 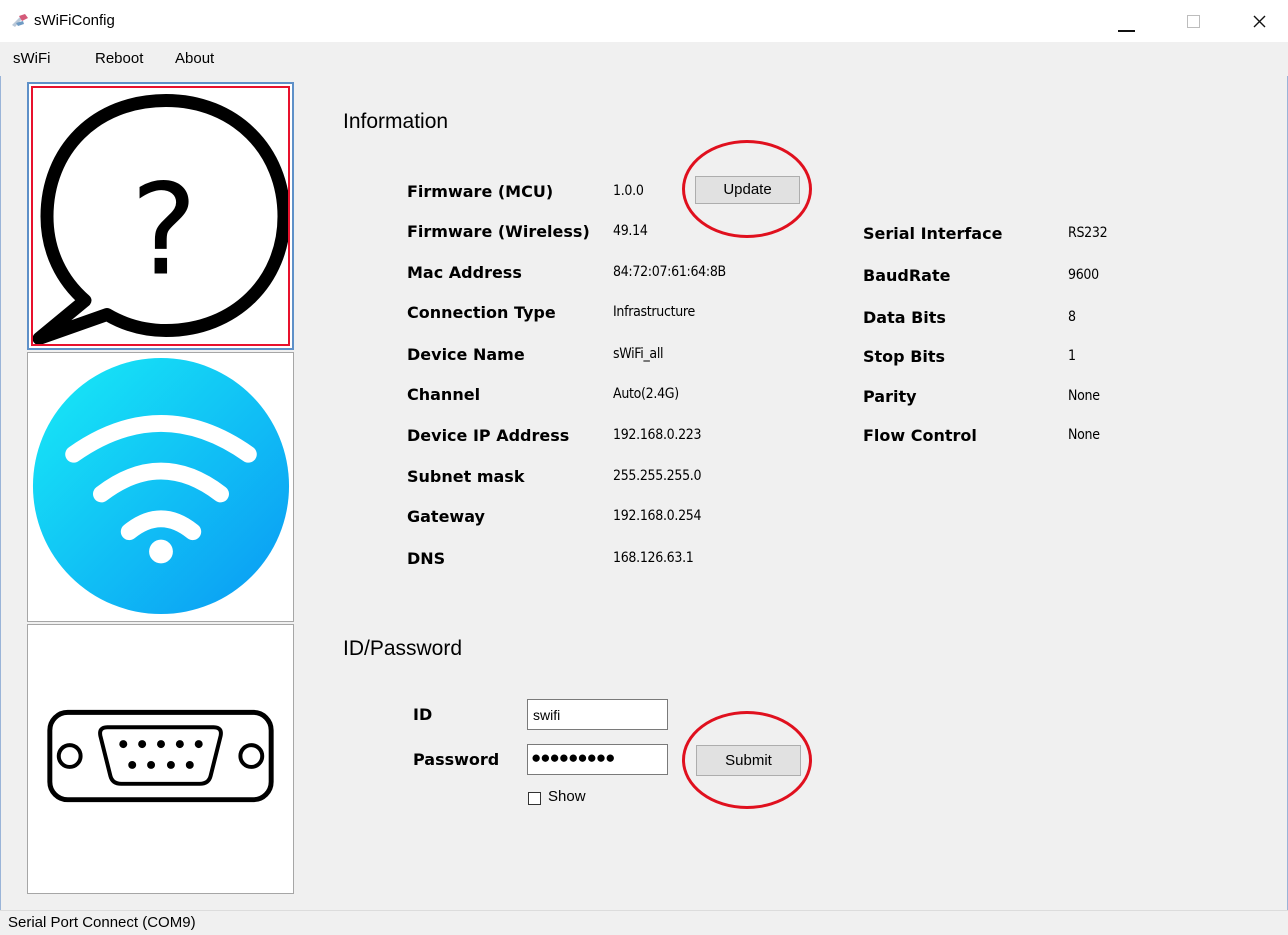 What do you see at coordinates (657, 476) in the screenshot?
I see `value-subnet-mask: 255.255.255.0` at bounding box center [657, 476].